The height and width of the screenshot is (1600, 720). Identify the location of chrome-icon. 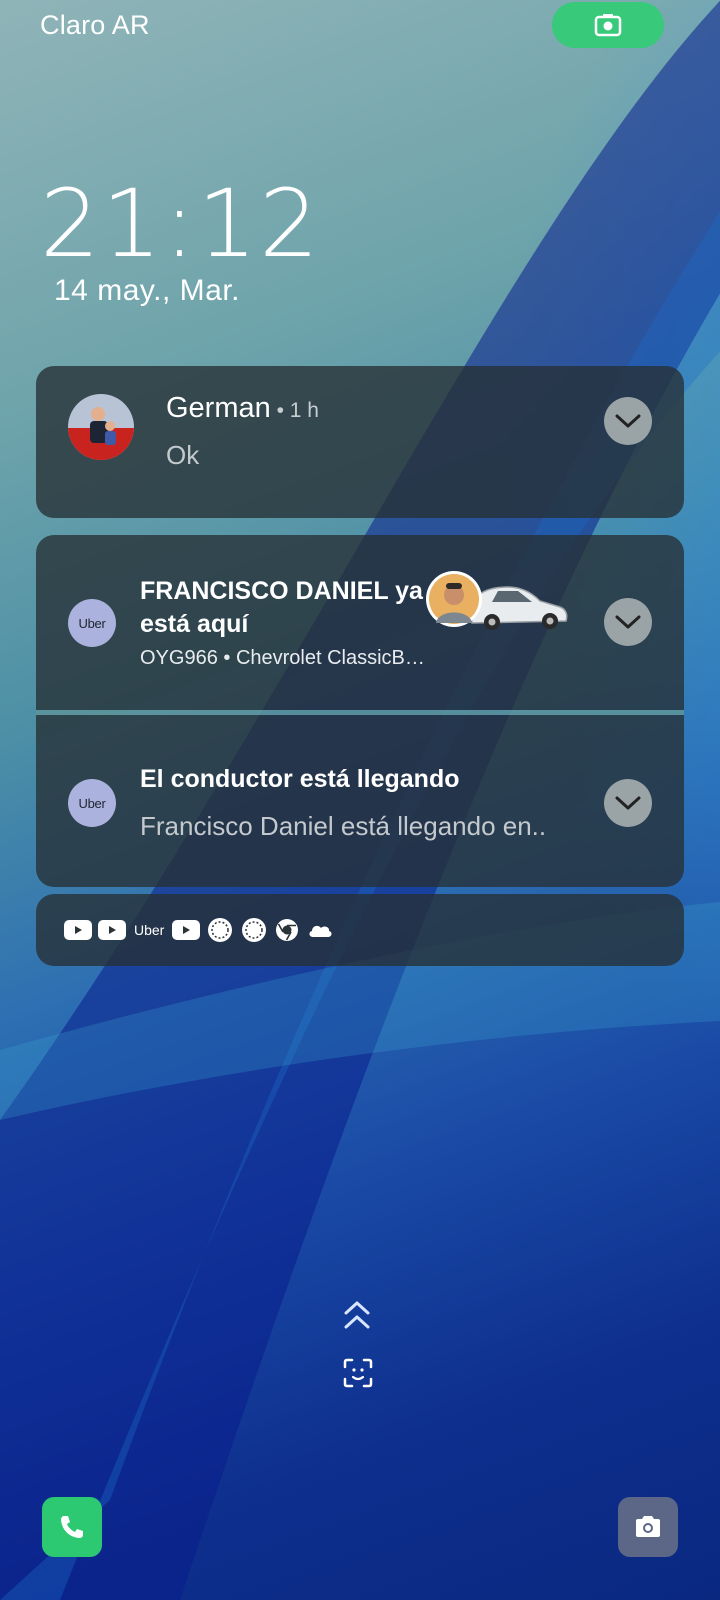
(287, 930).